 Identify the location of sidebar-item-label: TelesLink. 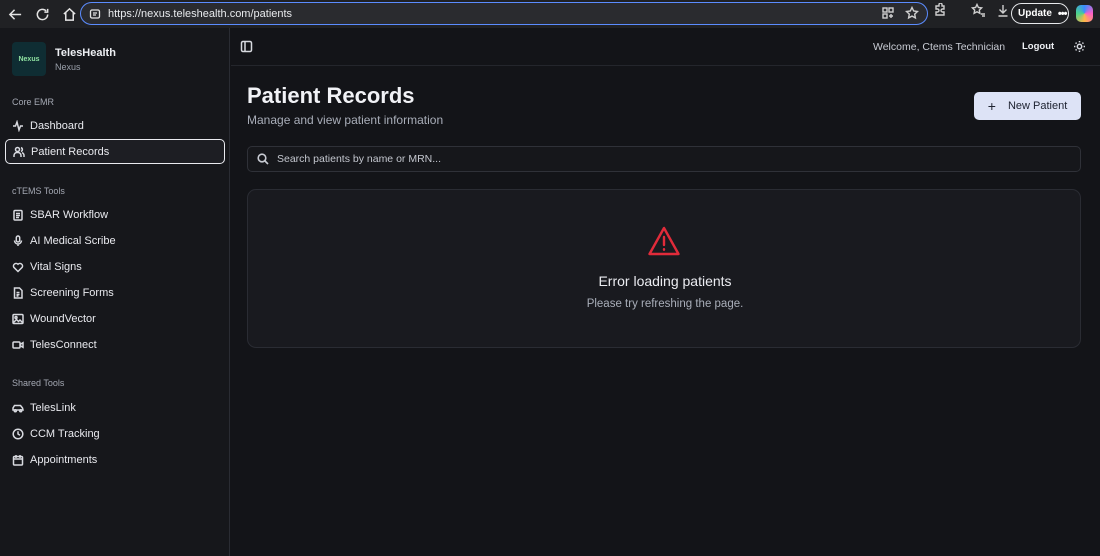
(53, 407).